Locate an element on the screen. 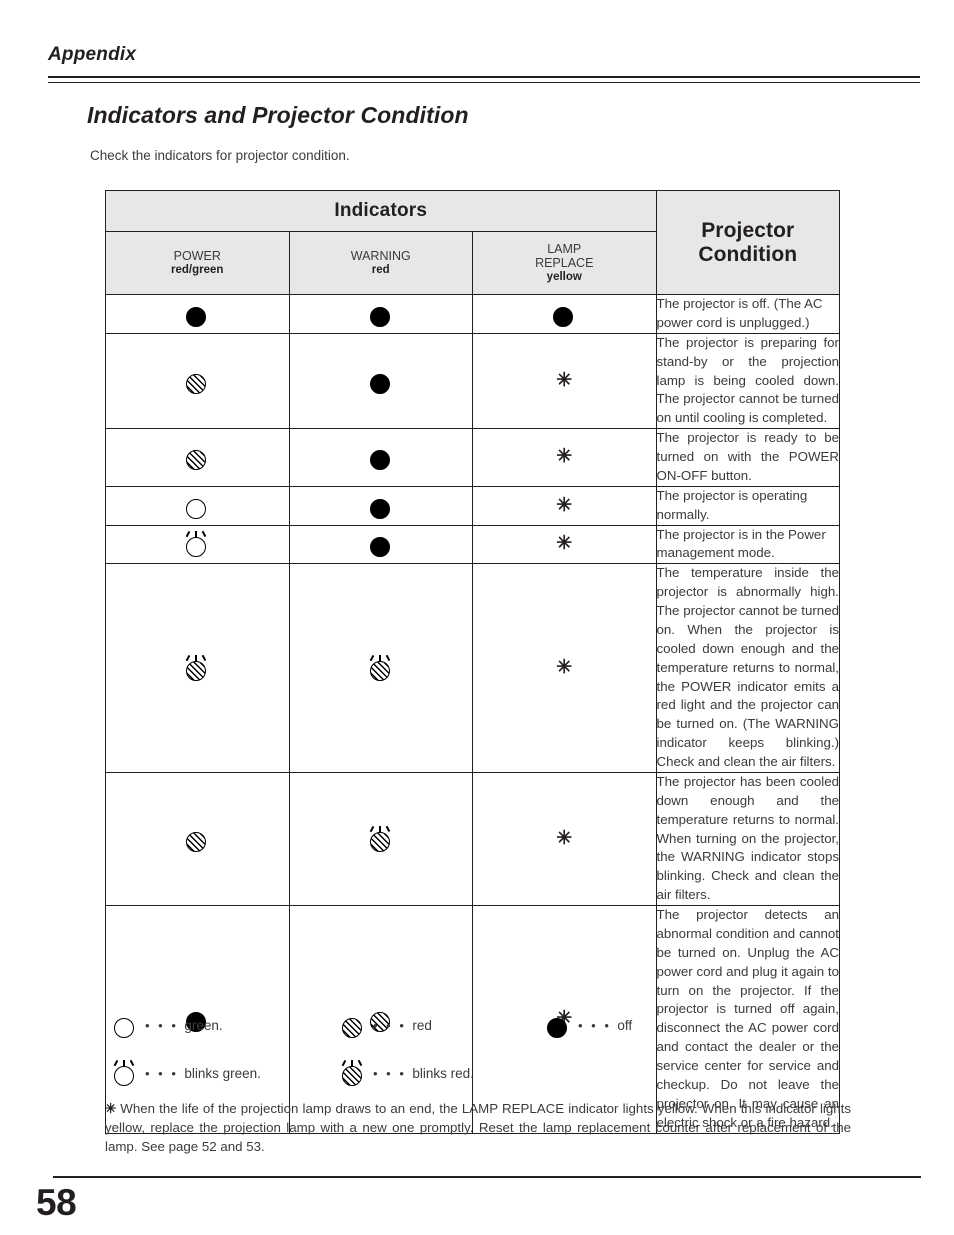 The width and height of the screenshot is (954, 1235). header-rule is located at coordinates (484, 79).